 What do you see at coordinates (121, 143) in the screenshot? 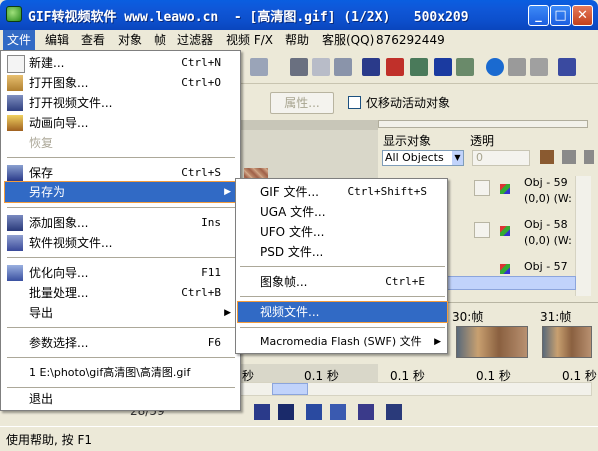
I see `menu-item-revert: 恢复` at bounding box center [121, 143].